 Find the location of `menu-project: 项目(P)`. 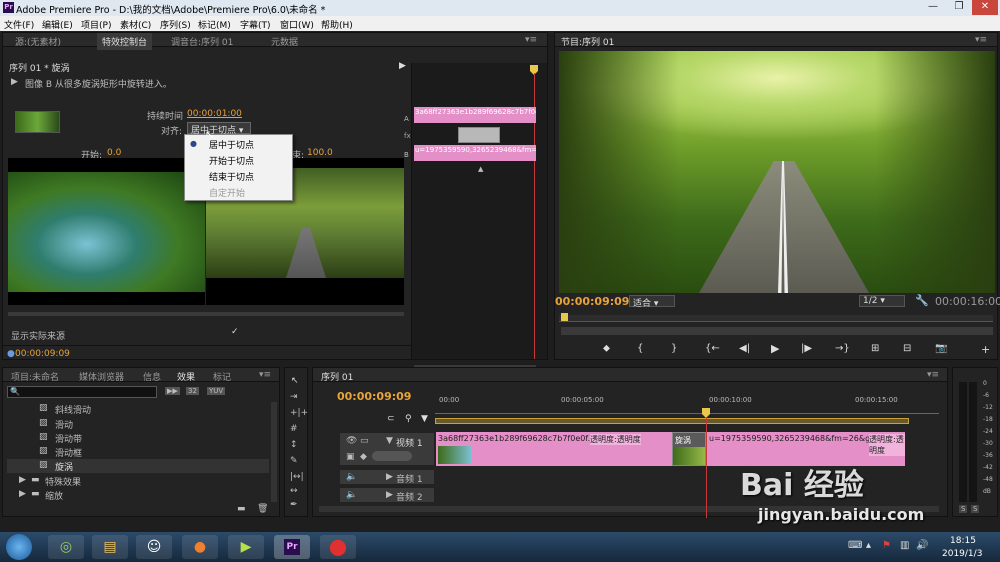

menu-project: 项目(P) is located at coordinates (96, 24).